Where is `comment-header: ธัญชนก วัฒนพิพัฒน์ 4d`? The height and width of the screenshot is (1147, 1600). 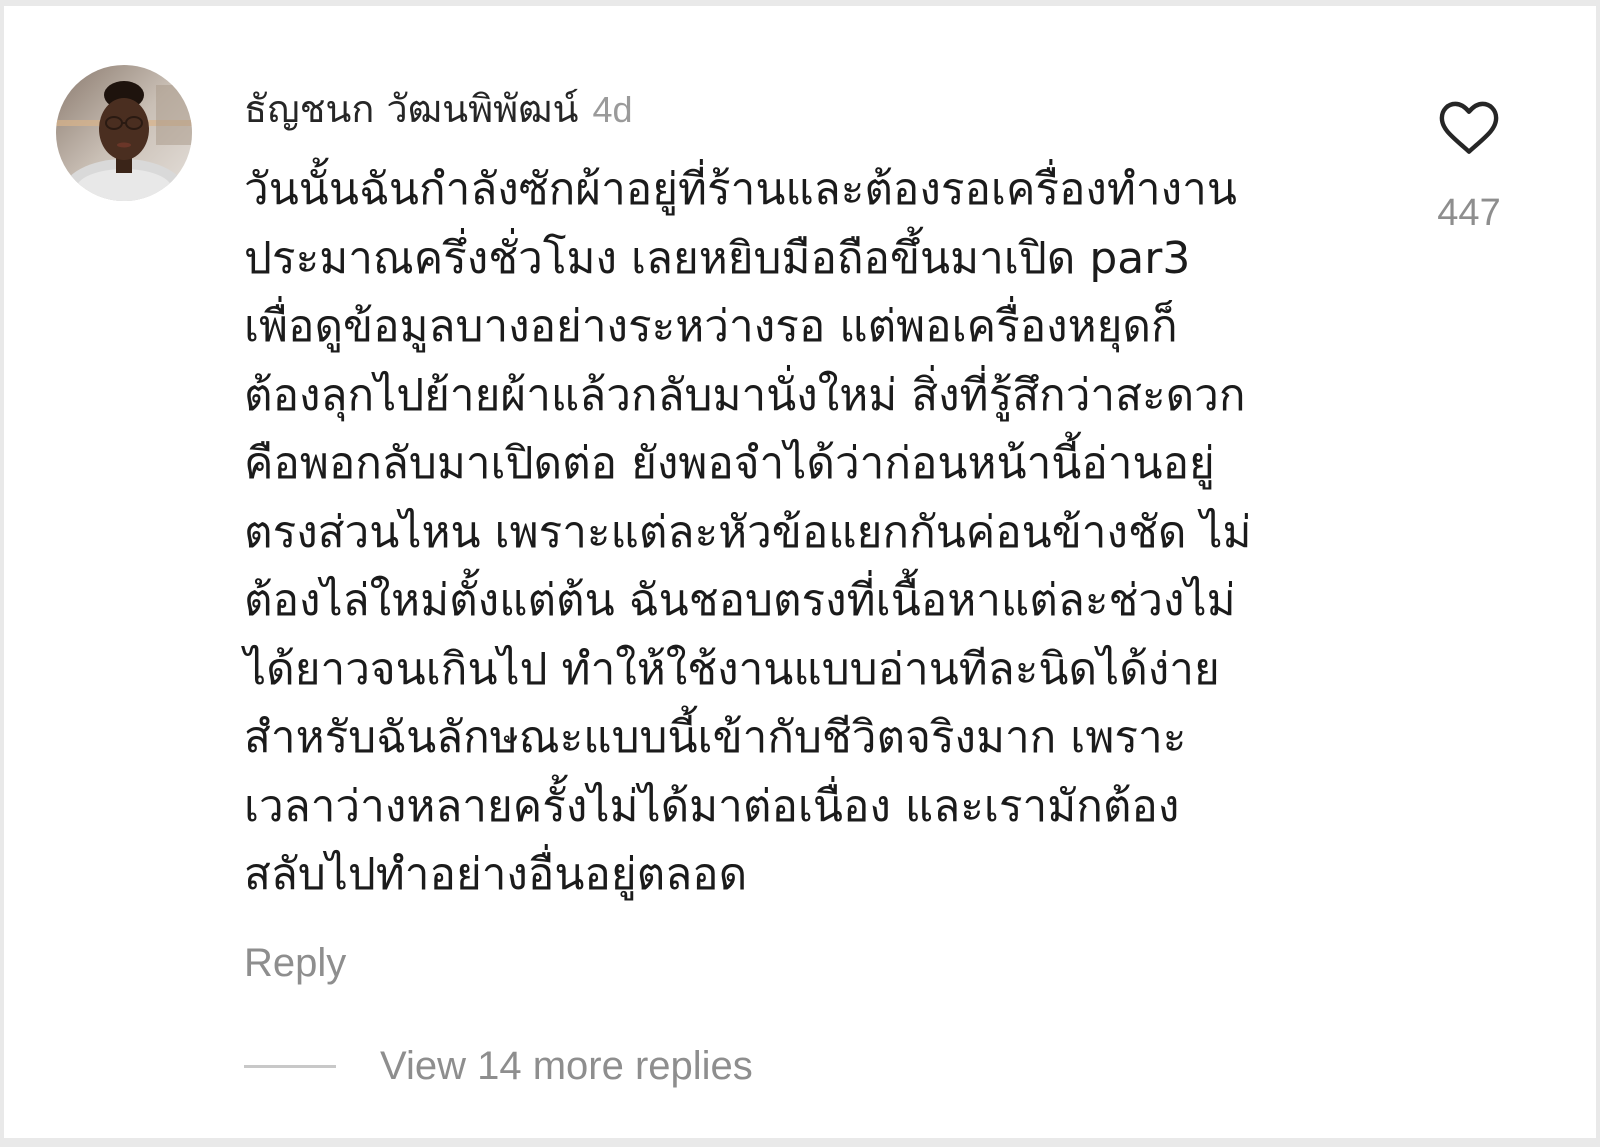 comment-header: ธัญชนก วัฒนพิพัฒน์ 4d is located at coordinates (438, 108).